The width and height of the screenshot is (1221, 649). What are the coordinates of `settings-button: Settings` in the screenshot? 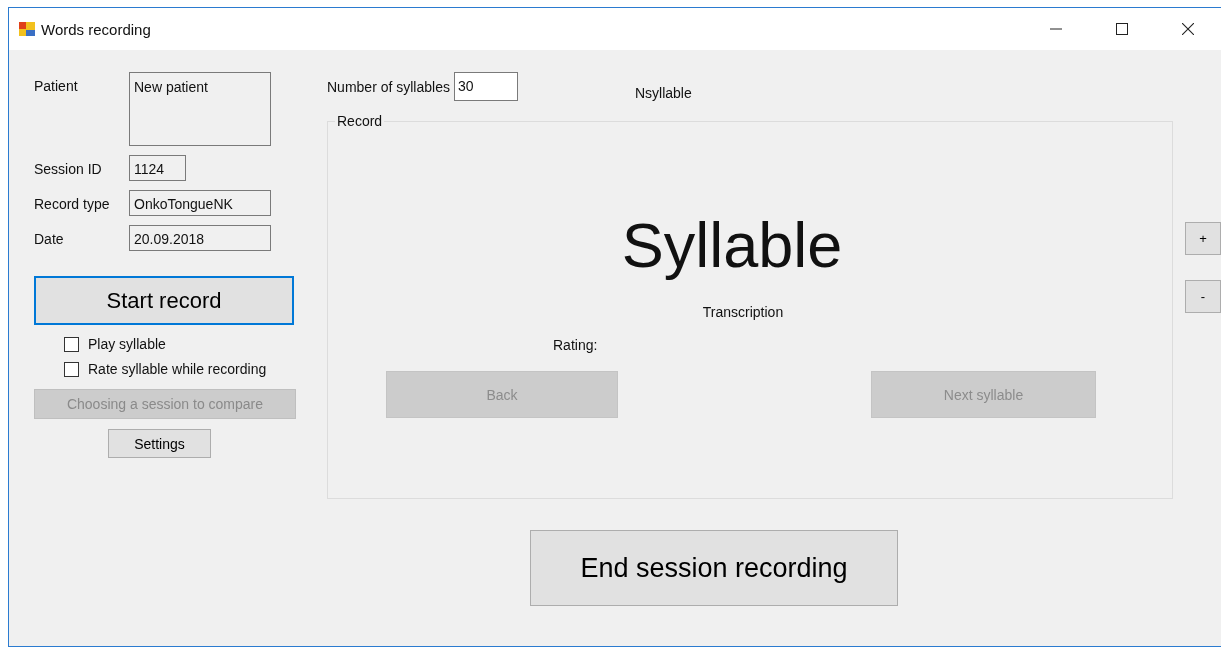 It's located at (159, 443).